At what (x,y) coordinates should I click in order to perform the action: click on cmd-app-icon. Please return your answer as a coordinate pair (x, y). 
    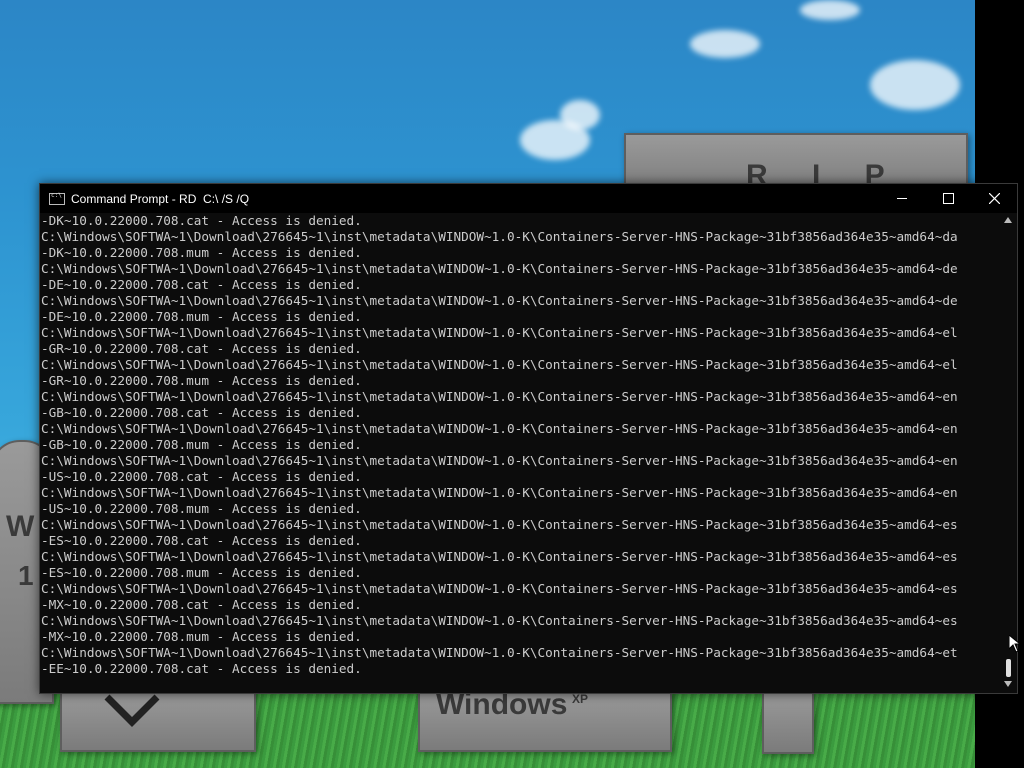
    Looking at the image, I should click on (57, 198).